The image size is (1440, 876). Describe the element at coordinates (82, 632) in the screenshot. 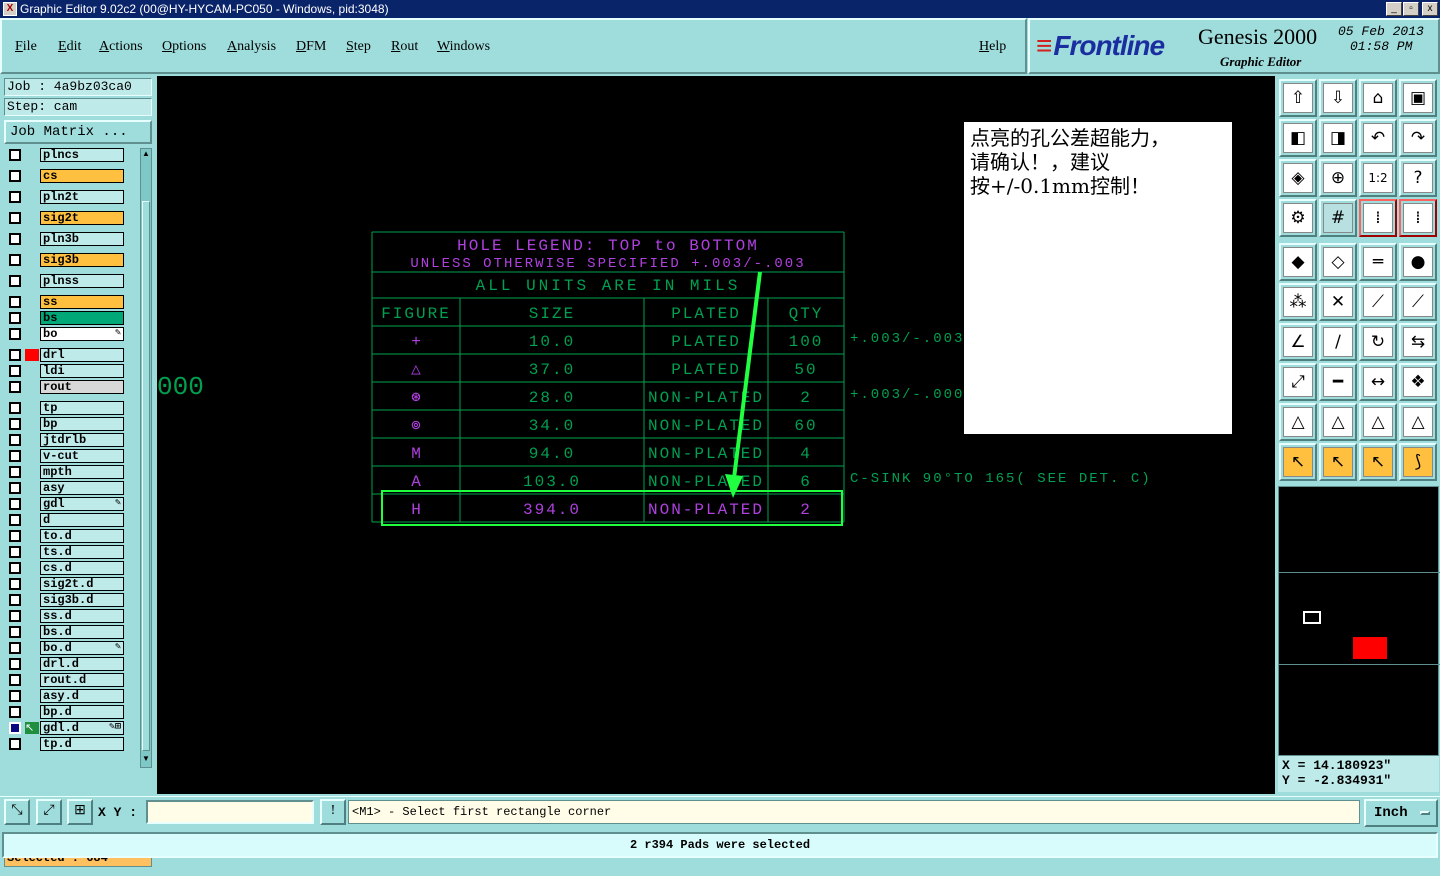

I see `layer-name: bs.d` at that location.